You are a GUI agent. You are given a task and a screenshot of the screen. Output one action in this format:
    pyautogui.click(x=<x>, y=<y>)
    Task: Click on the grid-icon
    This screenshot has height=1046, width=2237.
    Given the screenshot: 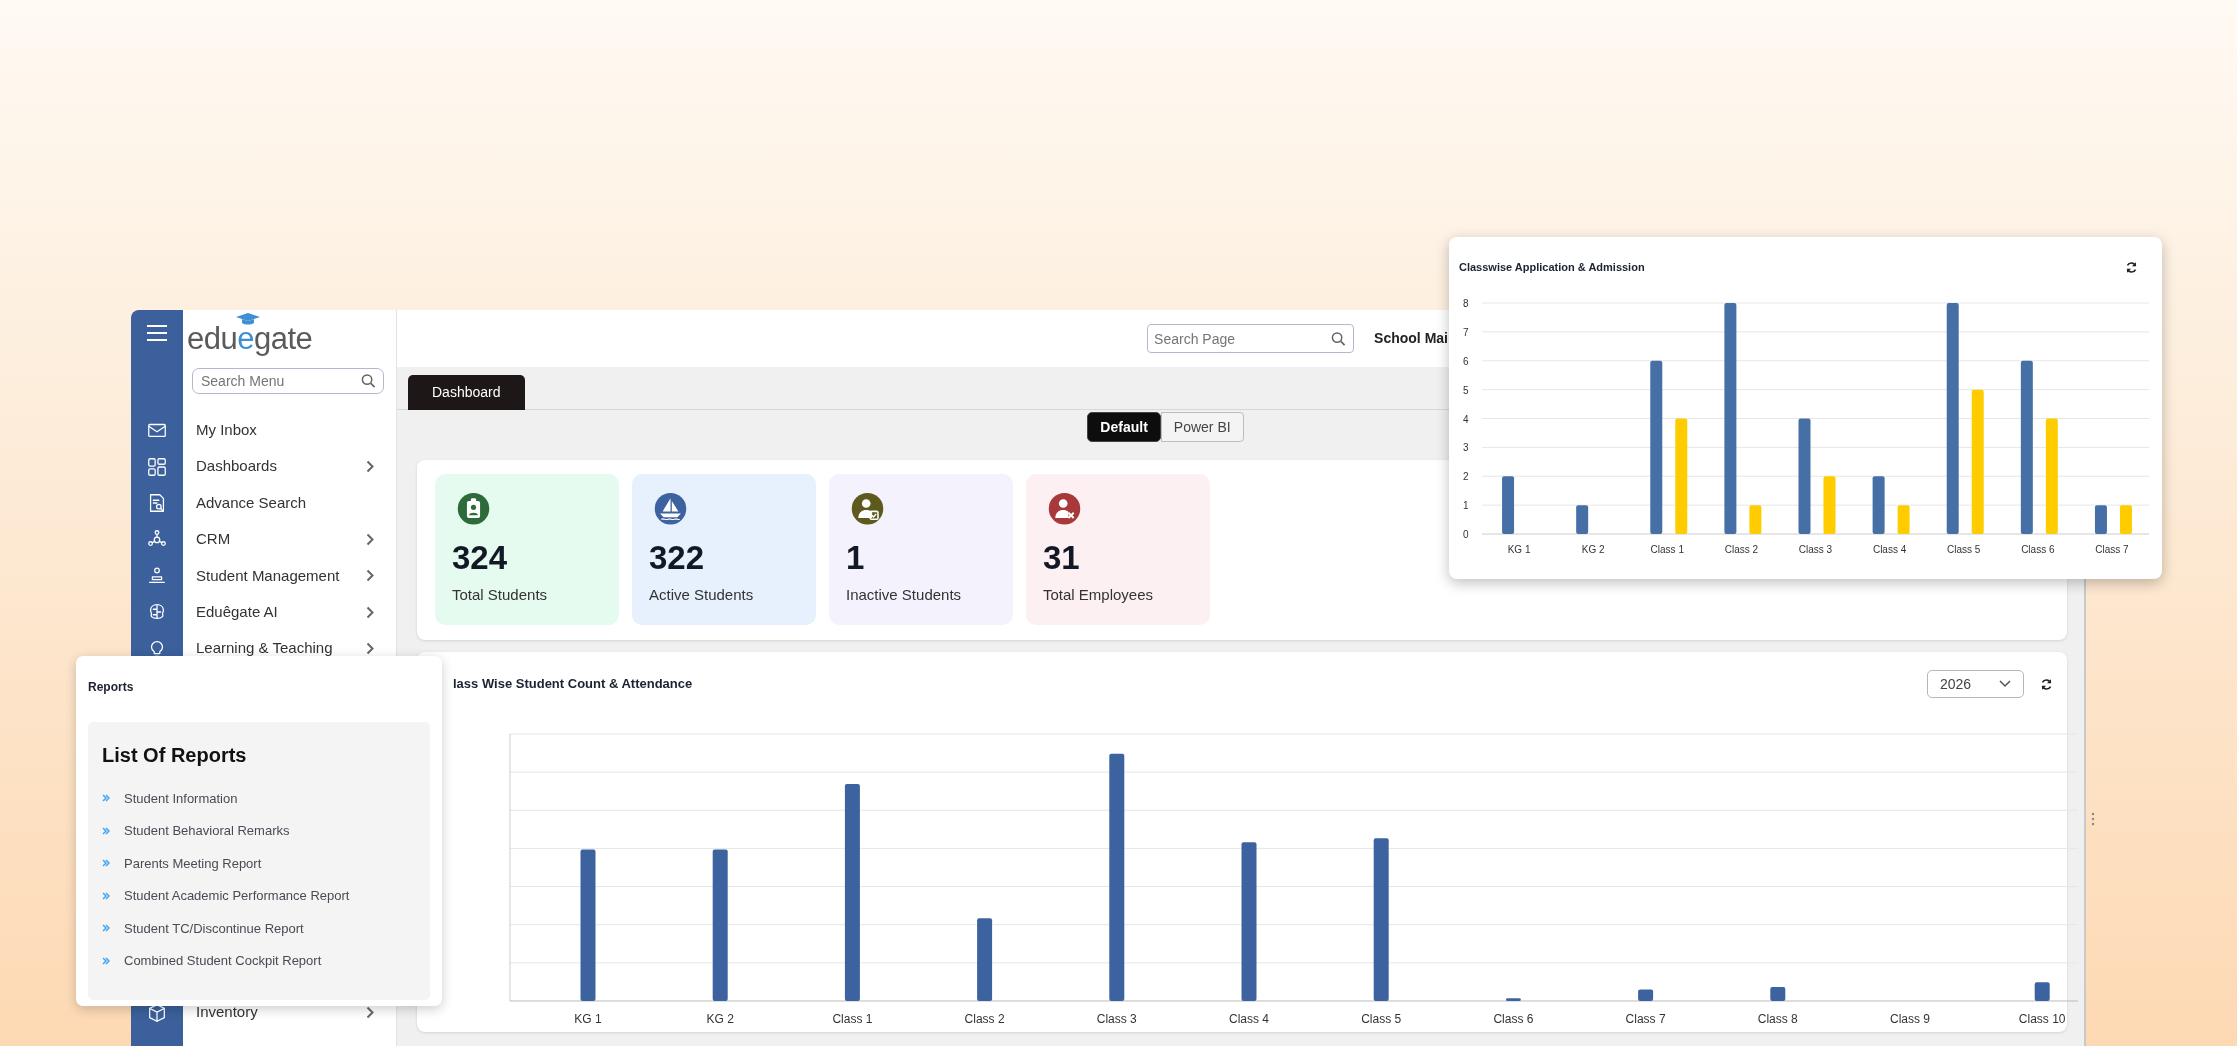 What is the action you would take?
    pyautogui.click(x=157, y=466)
    